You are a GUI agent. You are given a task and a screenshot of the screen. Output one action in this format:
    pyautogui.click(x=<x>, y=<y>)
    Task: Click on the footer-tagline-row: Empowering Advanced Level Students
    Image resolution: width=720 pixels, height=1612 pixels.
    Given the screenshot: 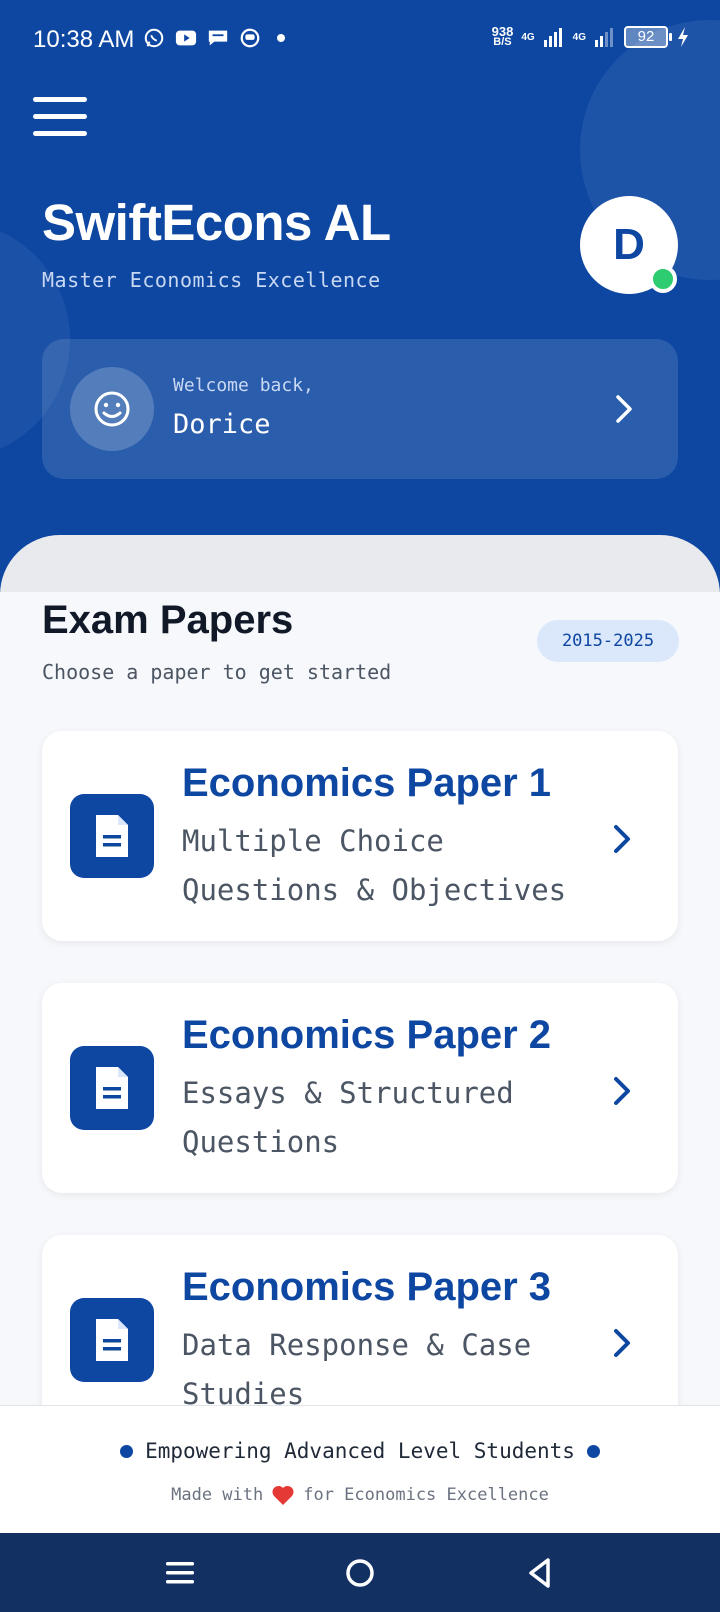 What is the action you would take?
    pyautogui.click(x=360, y=1451)
    